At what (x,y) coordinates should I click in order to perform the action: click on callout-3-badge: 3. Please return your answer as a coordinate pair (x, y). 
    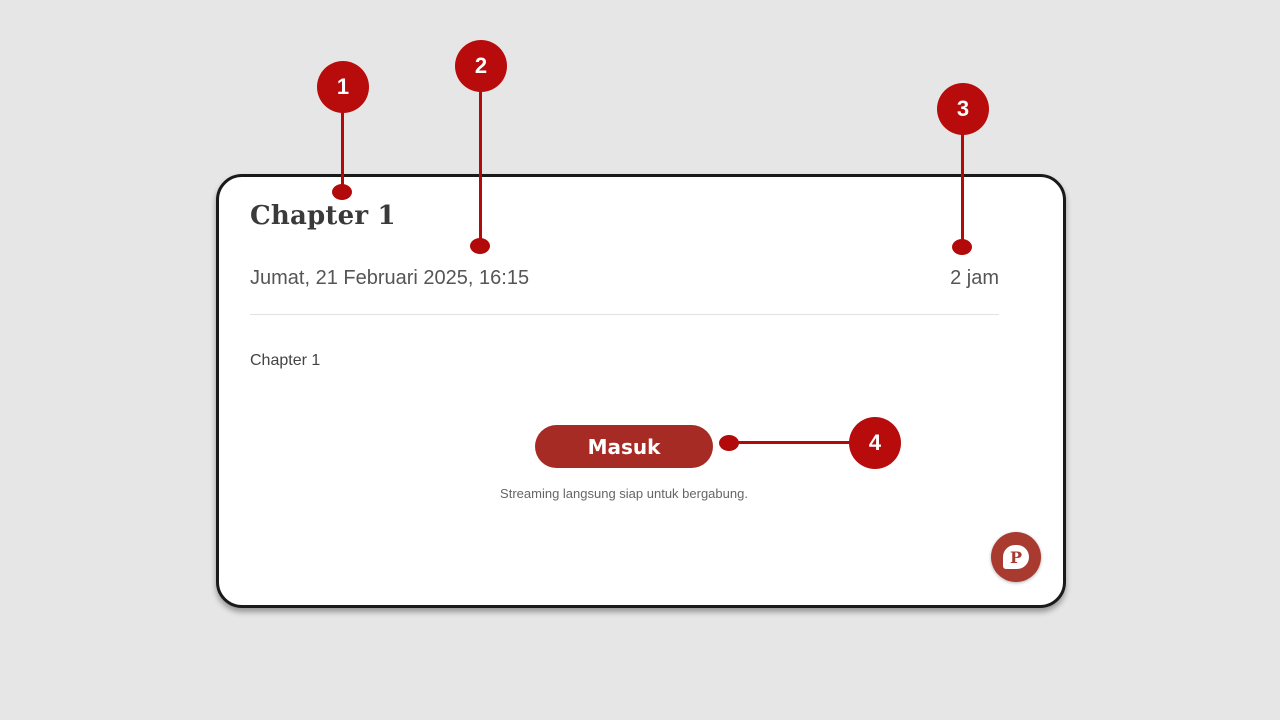
    Looking at the image, I should click on (963, 109).